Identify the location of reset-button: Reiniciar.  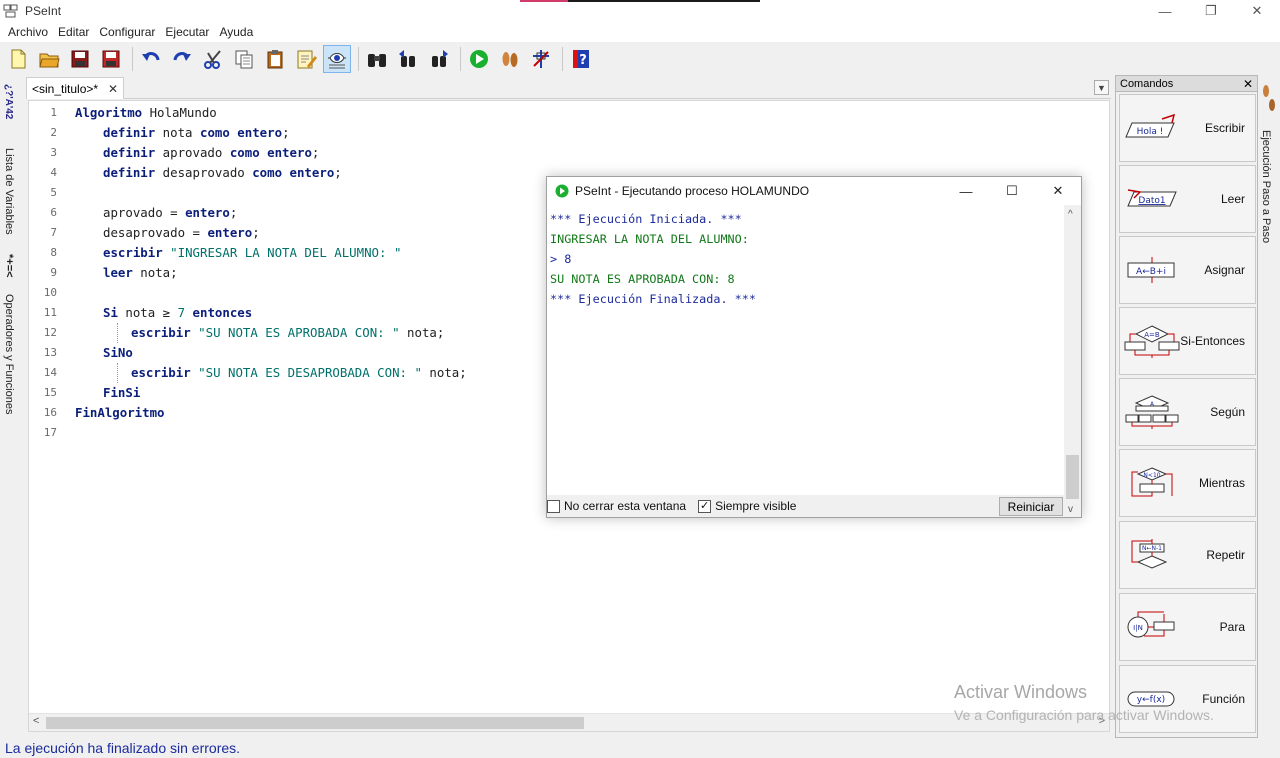
(1031, 506).